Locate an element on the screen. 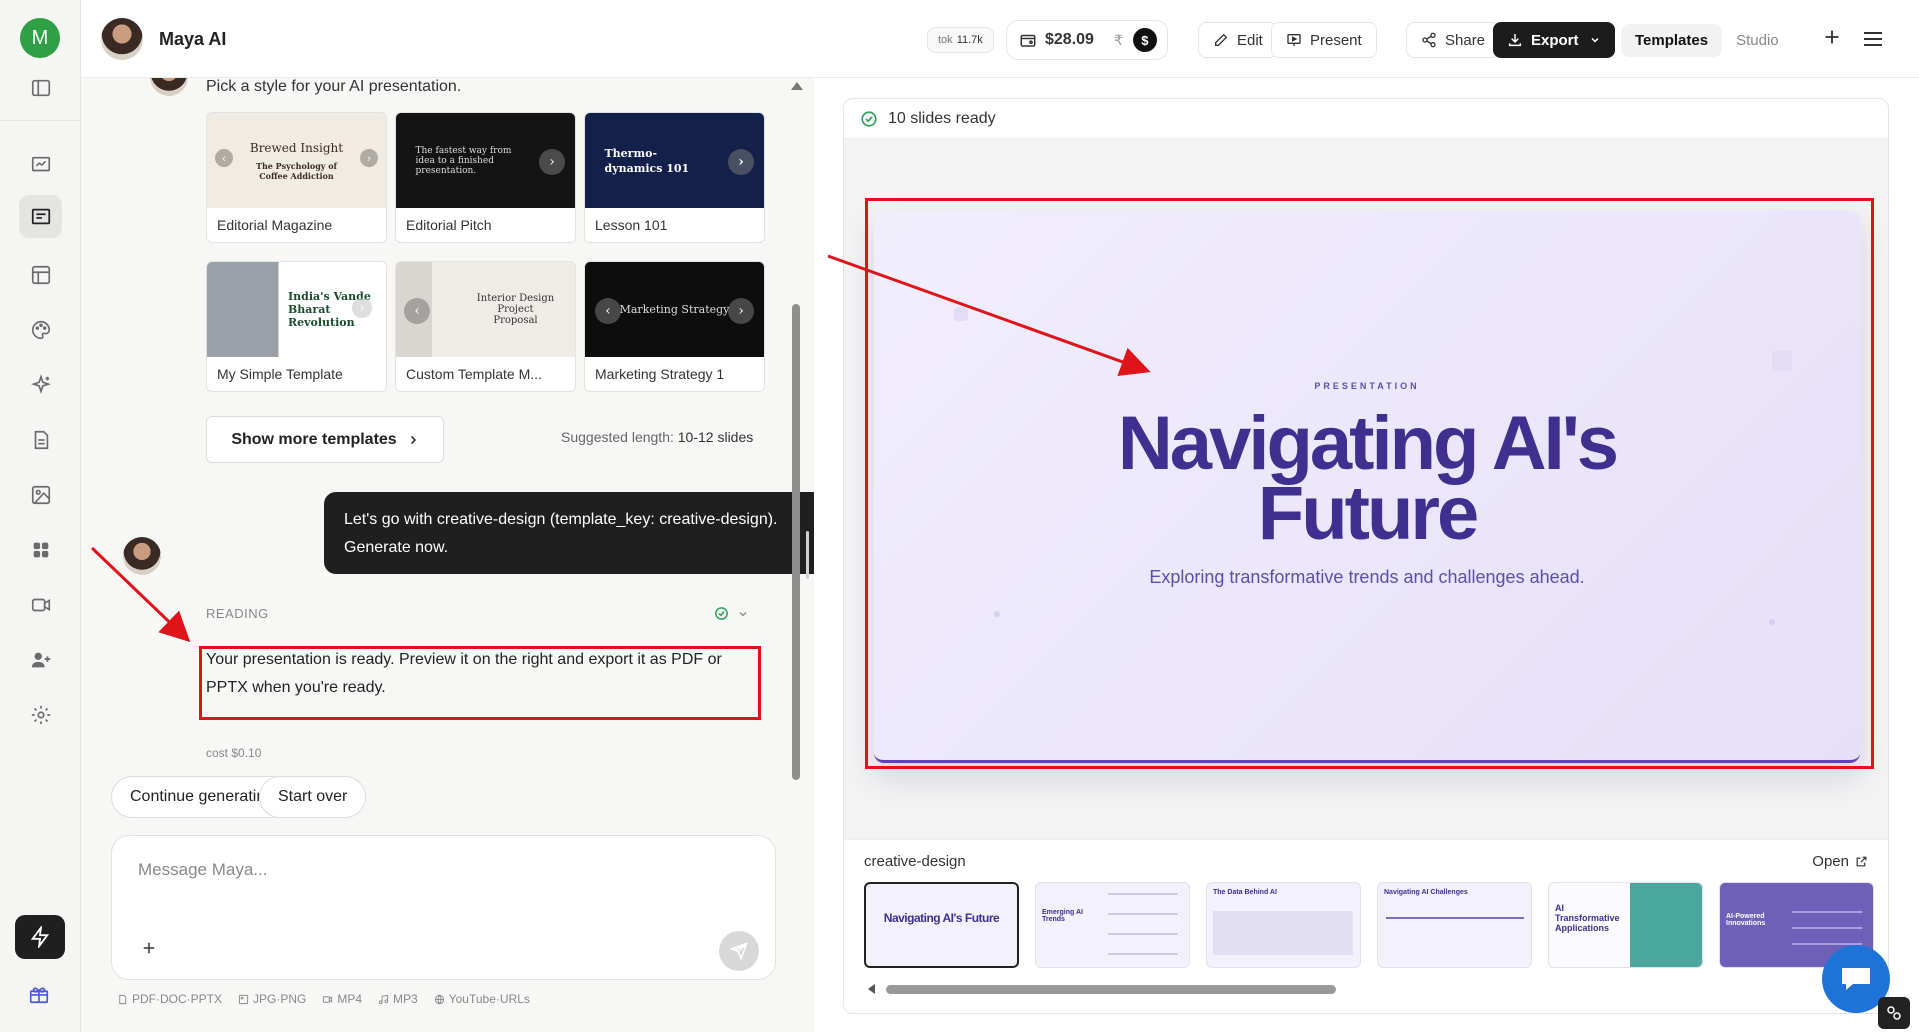 This screenshot has height=1032, width=1919. balance-value: $28.09 is located at coordinates (1069, 39).